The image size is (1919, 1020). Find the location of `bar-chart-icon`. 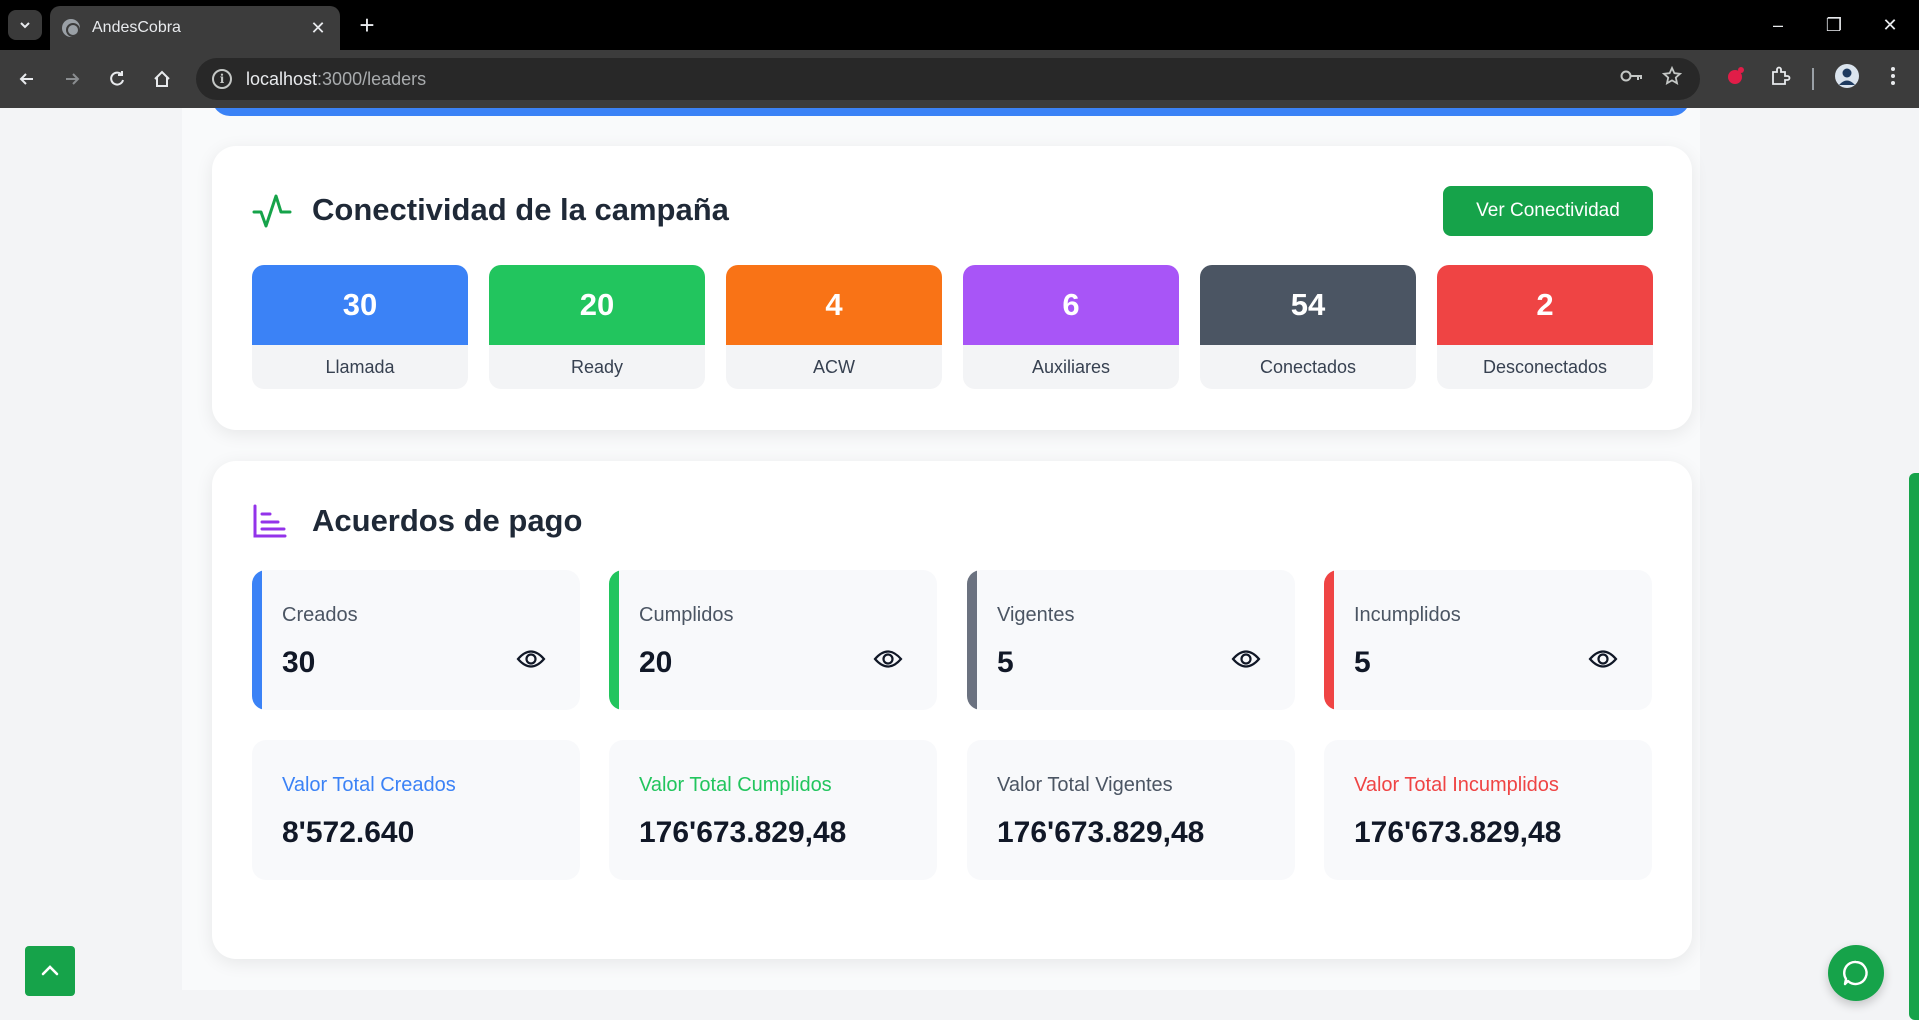

bar-chart-icon is located at coordinates (270, 521).